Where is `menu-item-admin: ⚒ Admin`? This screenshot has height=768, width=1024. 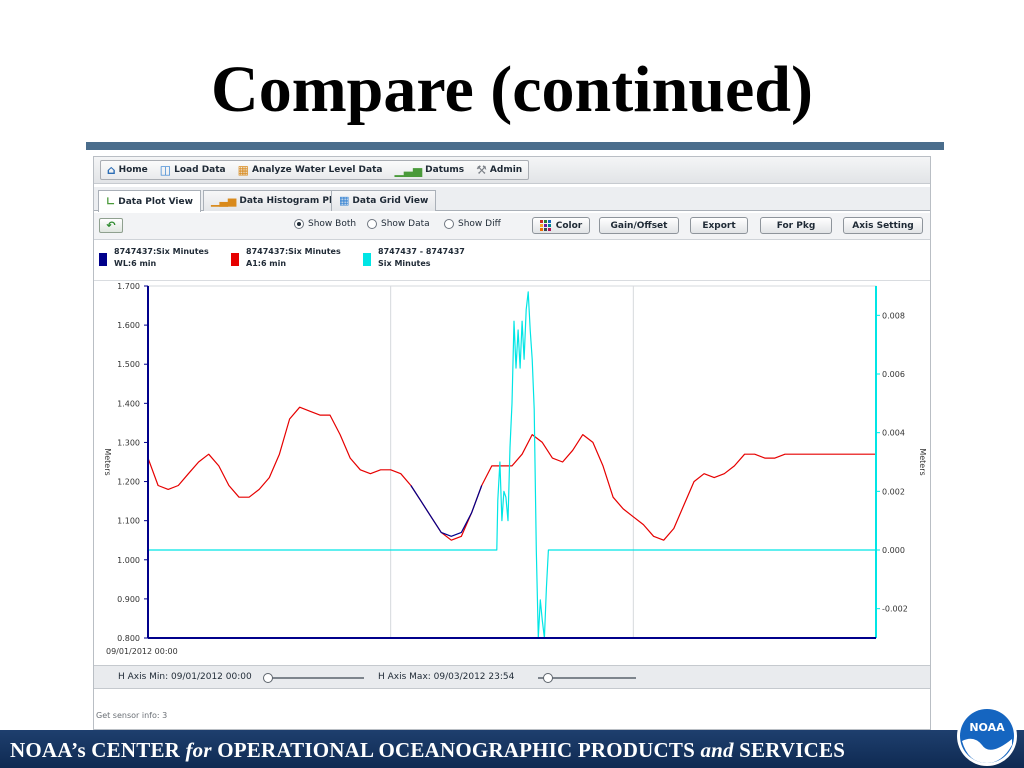
menu-item-admin: ⚒ Admin is located at coordinates (499, 170).